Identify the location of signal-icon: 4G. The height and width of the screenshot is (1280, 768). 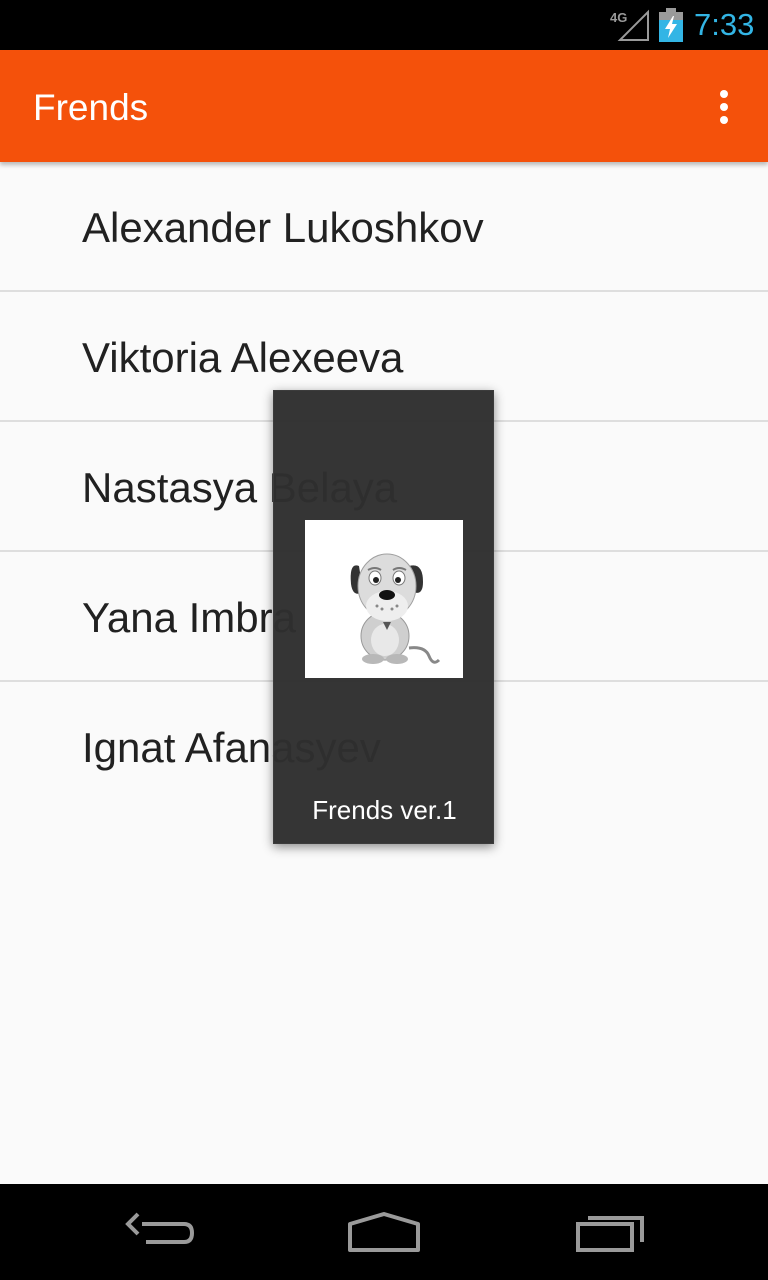
(629, 25).